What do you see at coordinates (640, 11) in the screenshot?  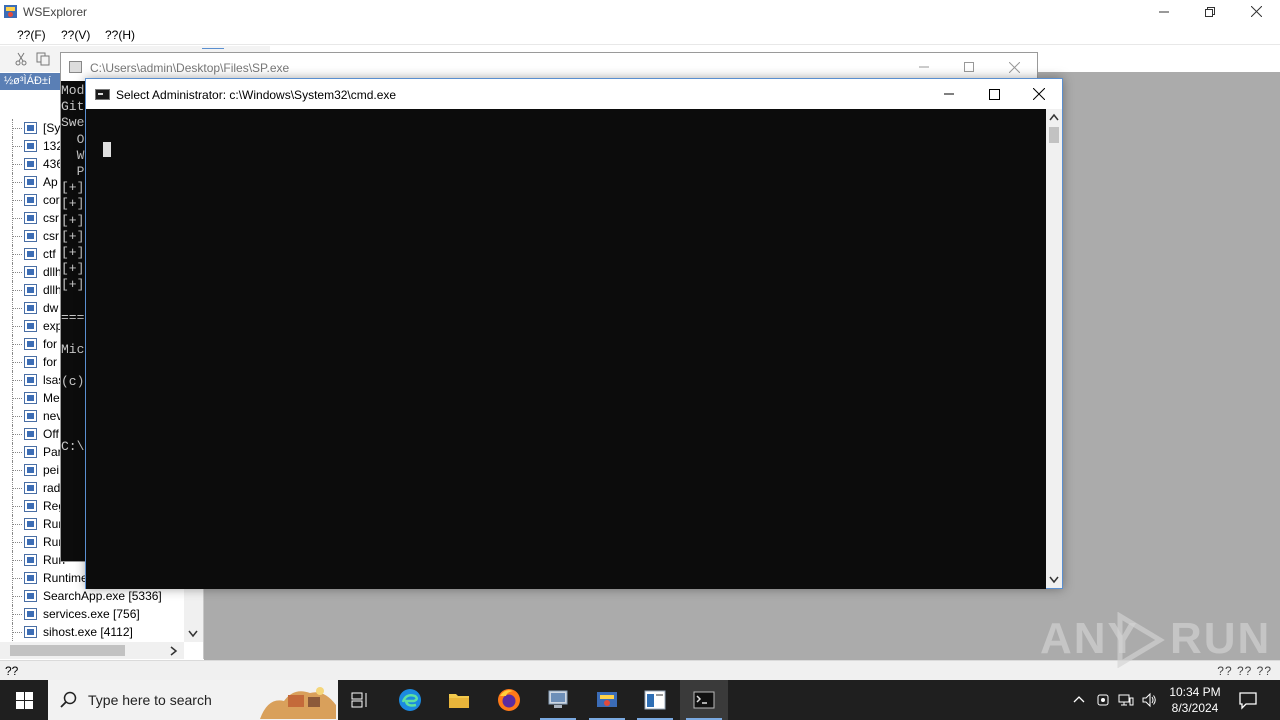 I see `wsexplorer-titlebar: WSExplorer` at bounding box center [640, 11].